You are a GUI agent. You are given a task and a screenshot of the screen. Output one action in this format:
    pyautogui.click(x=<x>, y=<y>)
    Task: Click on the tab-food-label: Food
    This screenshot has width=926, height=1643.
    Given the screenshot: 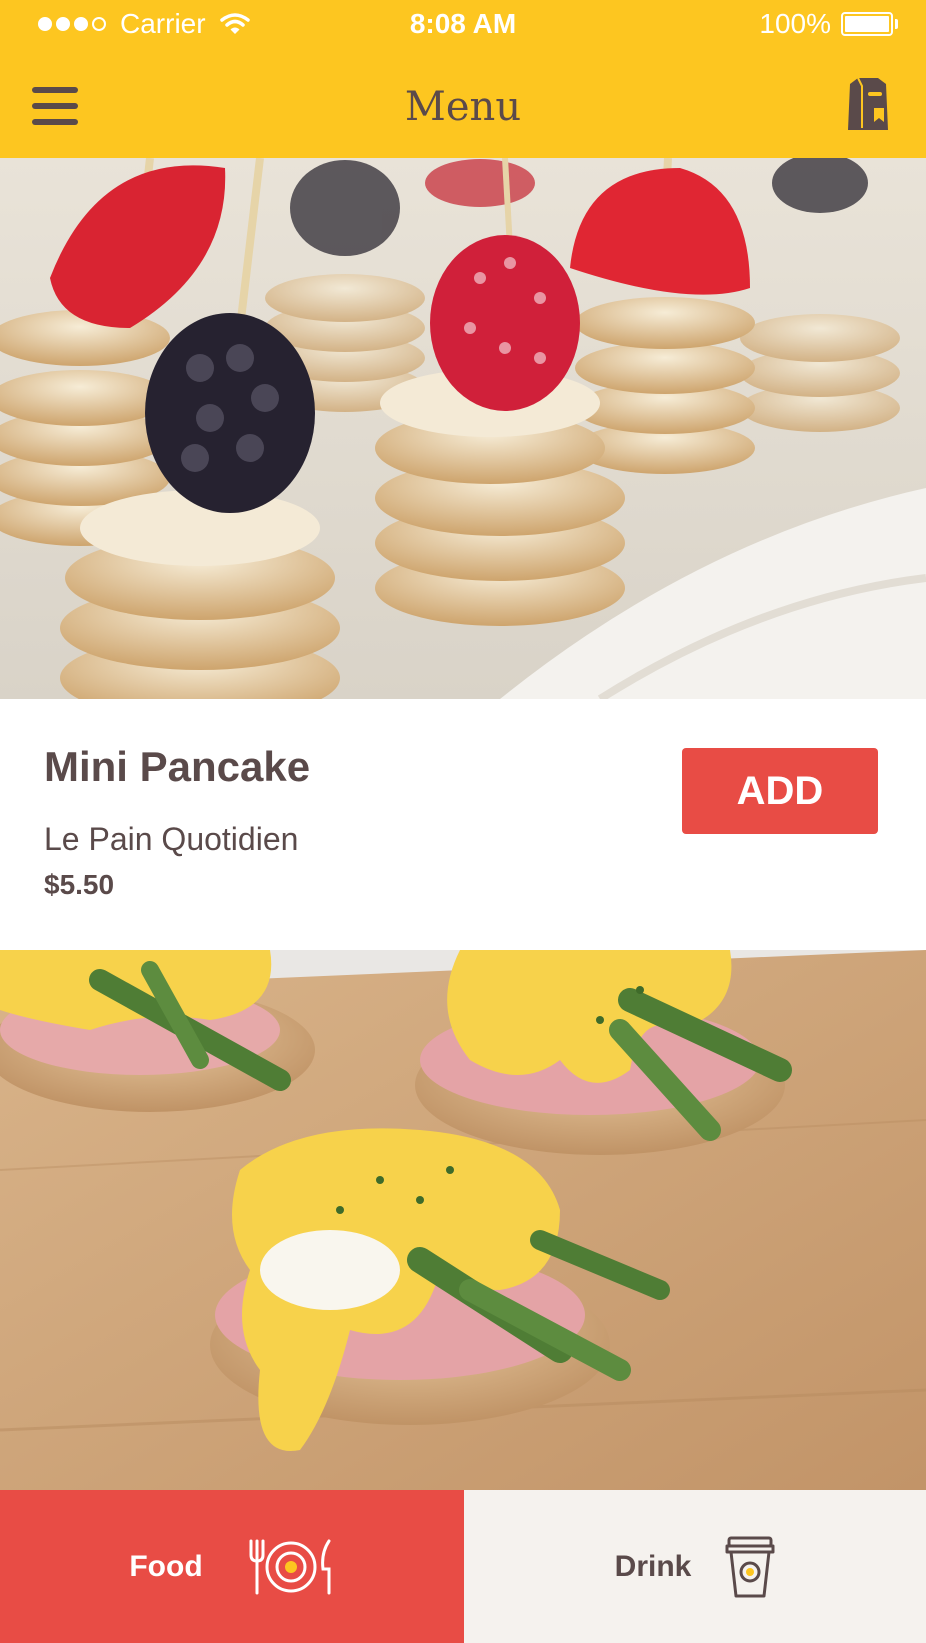 What is the action you would take?
    pyautogui.click(x=166, y=1566)
    